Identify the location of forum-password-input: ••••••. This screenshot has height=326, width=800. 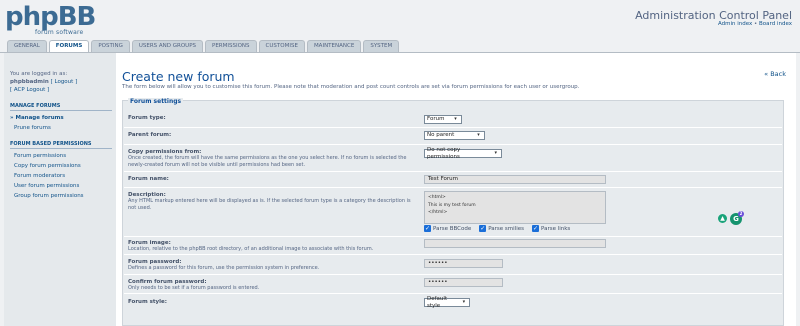
(463, 263).